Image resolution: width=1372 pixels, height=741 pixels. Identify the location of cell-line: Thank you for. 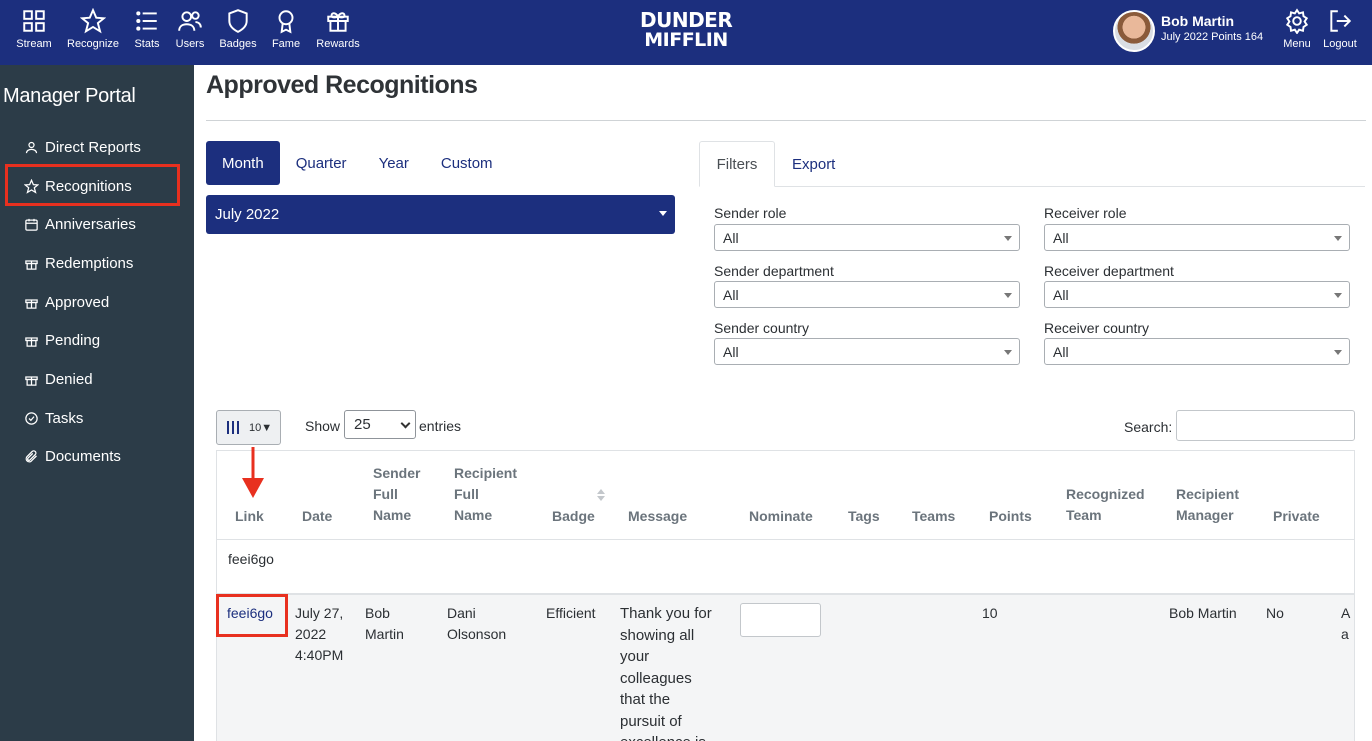
(666, 613).